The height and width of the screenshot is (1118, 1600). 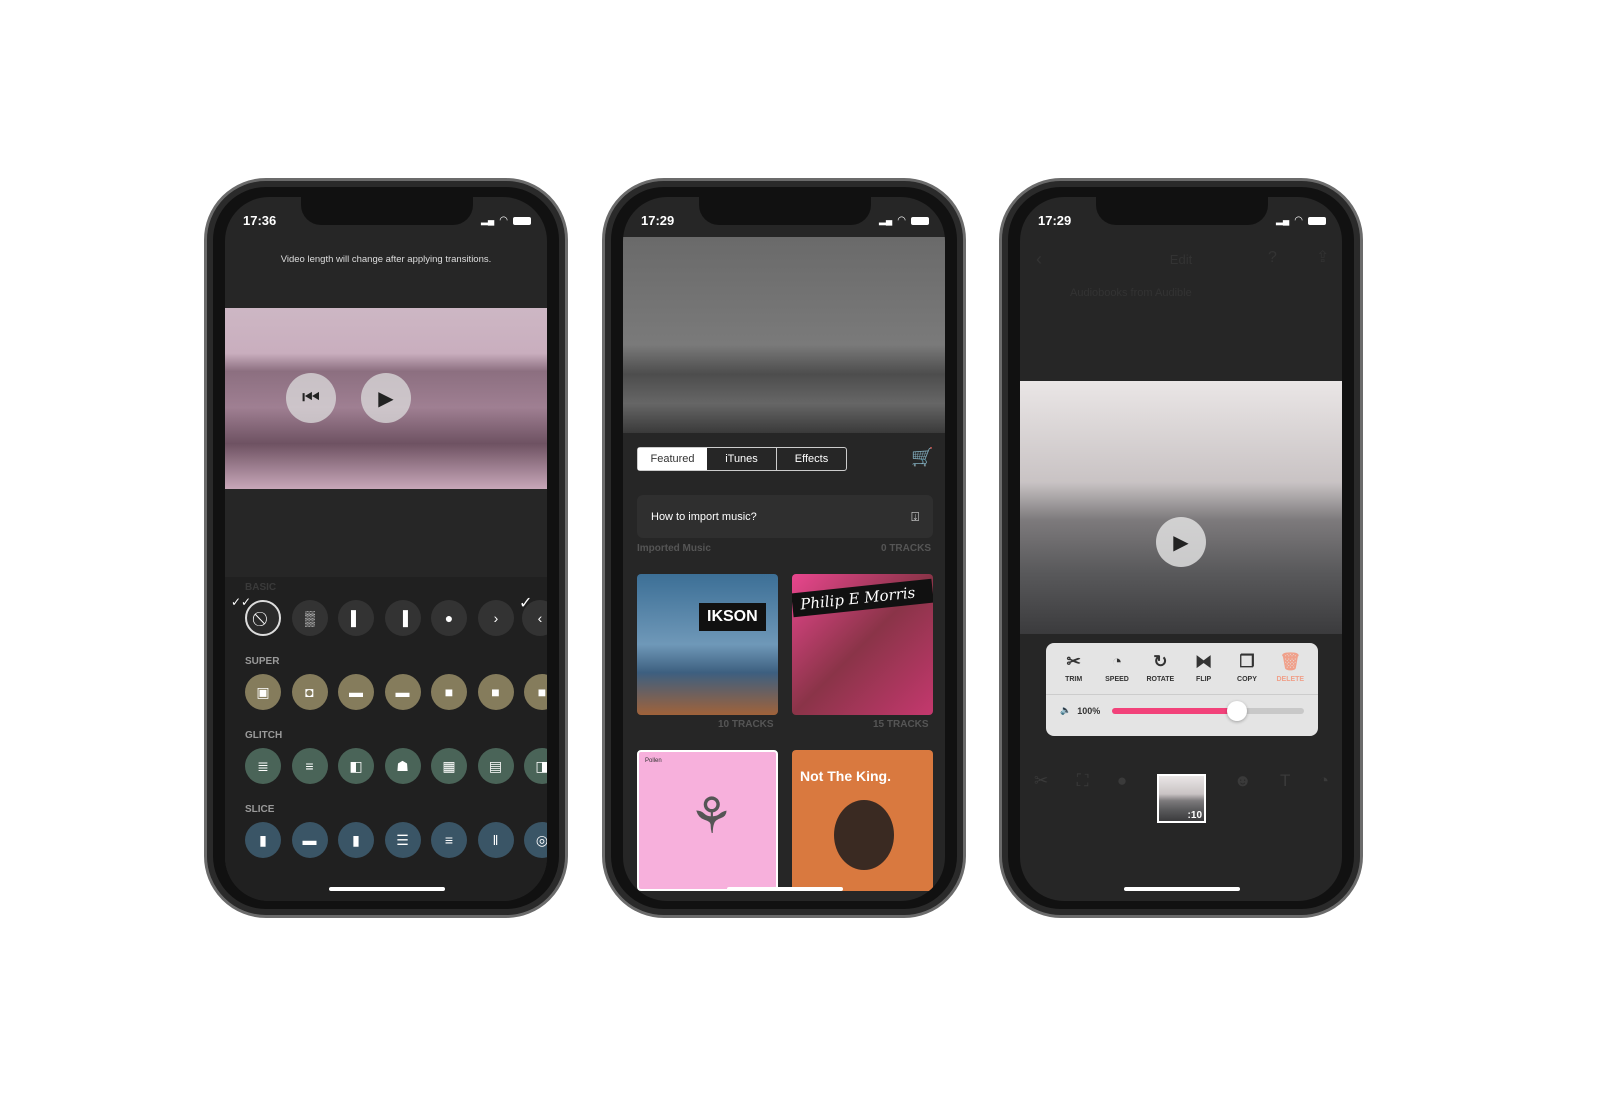 What do you see at coordinates (309, 766) in the screenshot?
I see `glitch-transition-2: ≡` at bounding box center [309, 766].